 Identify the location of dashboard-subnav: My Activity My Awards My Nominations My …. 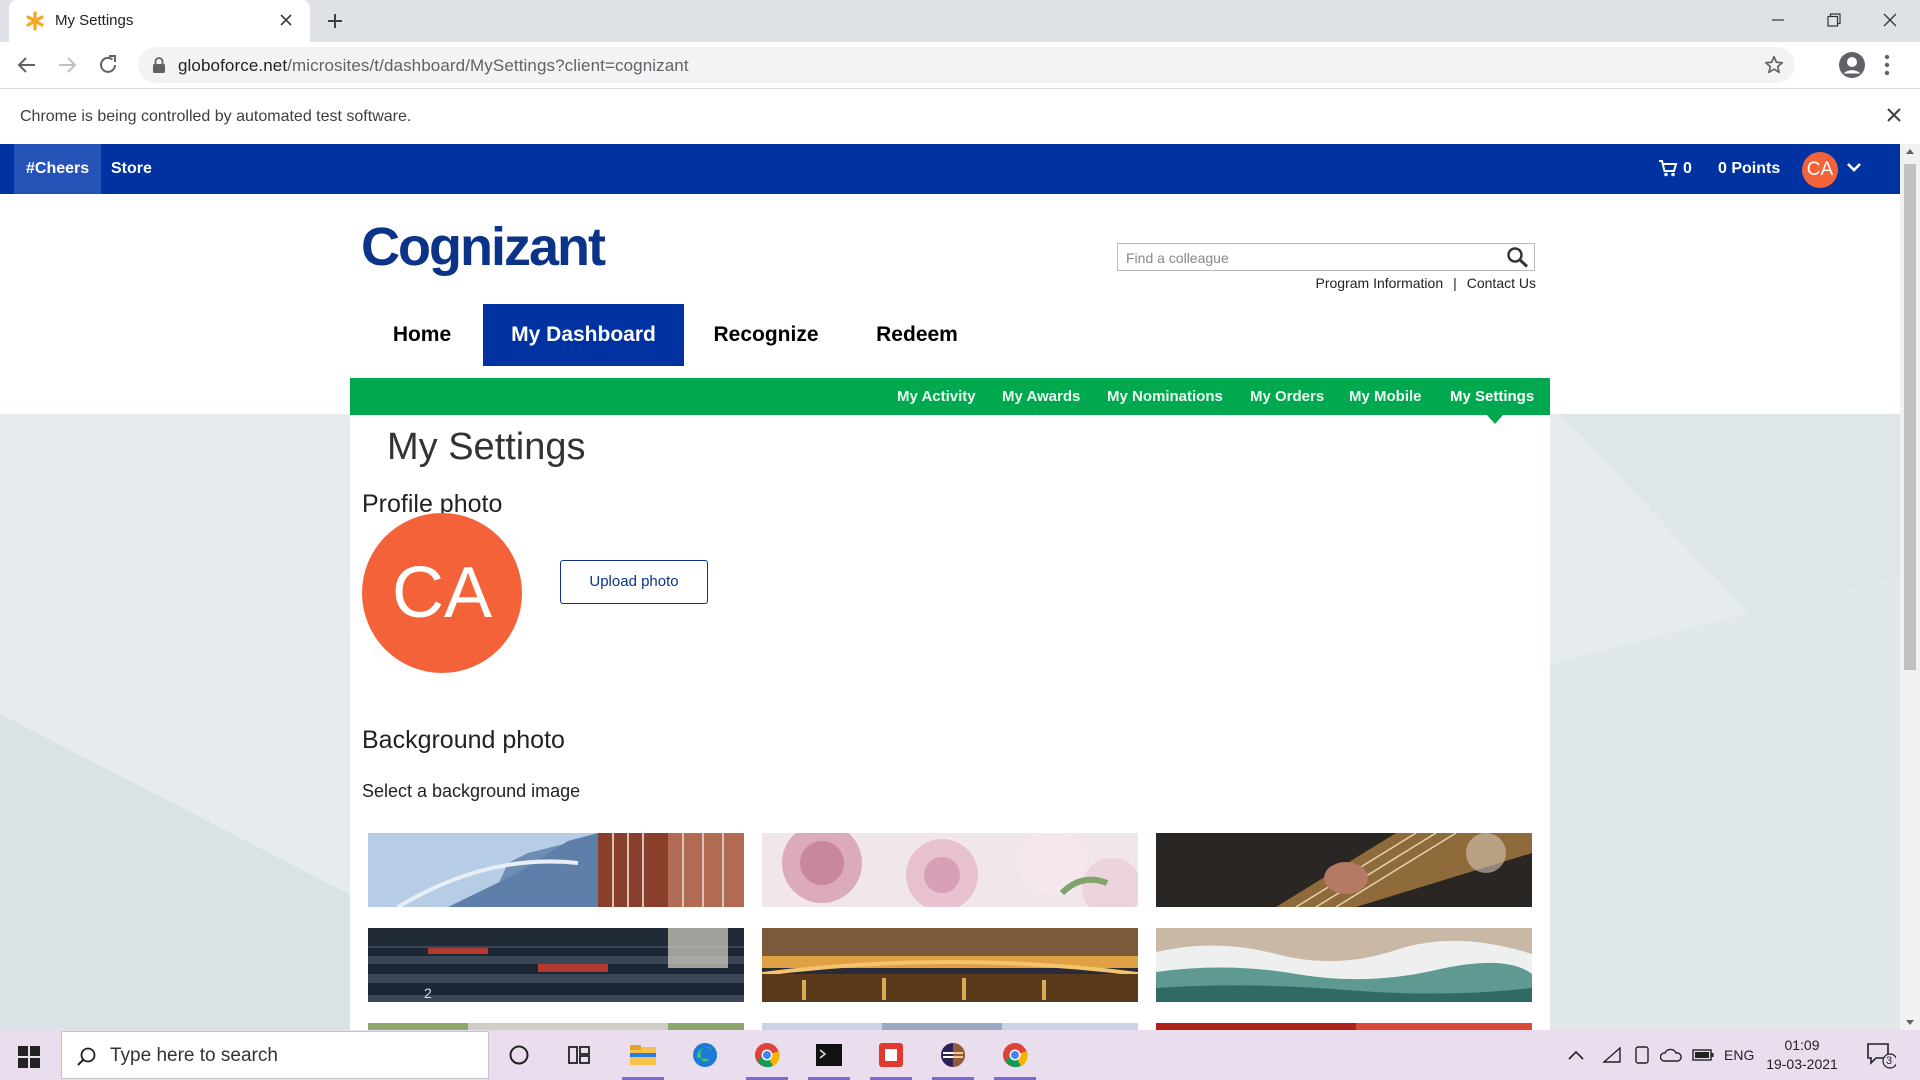
(950, 396).